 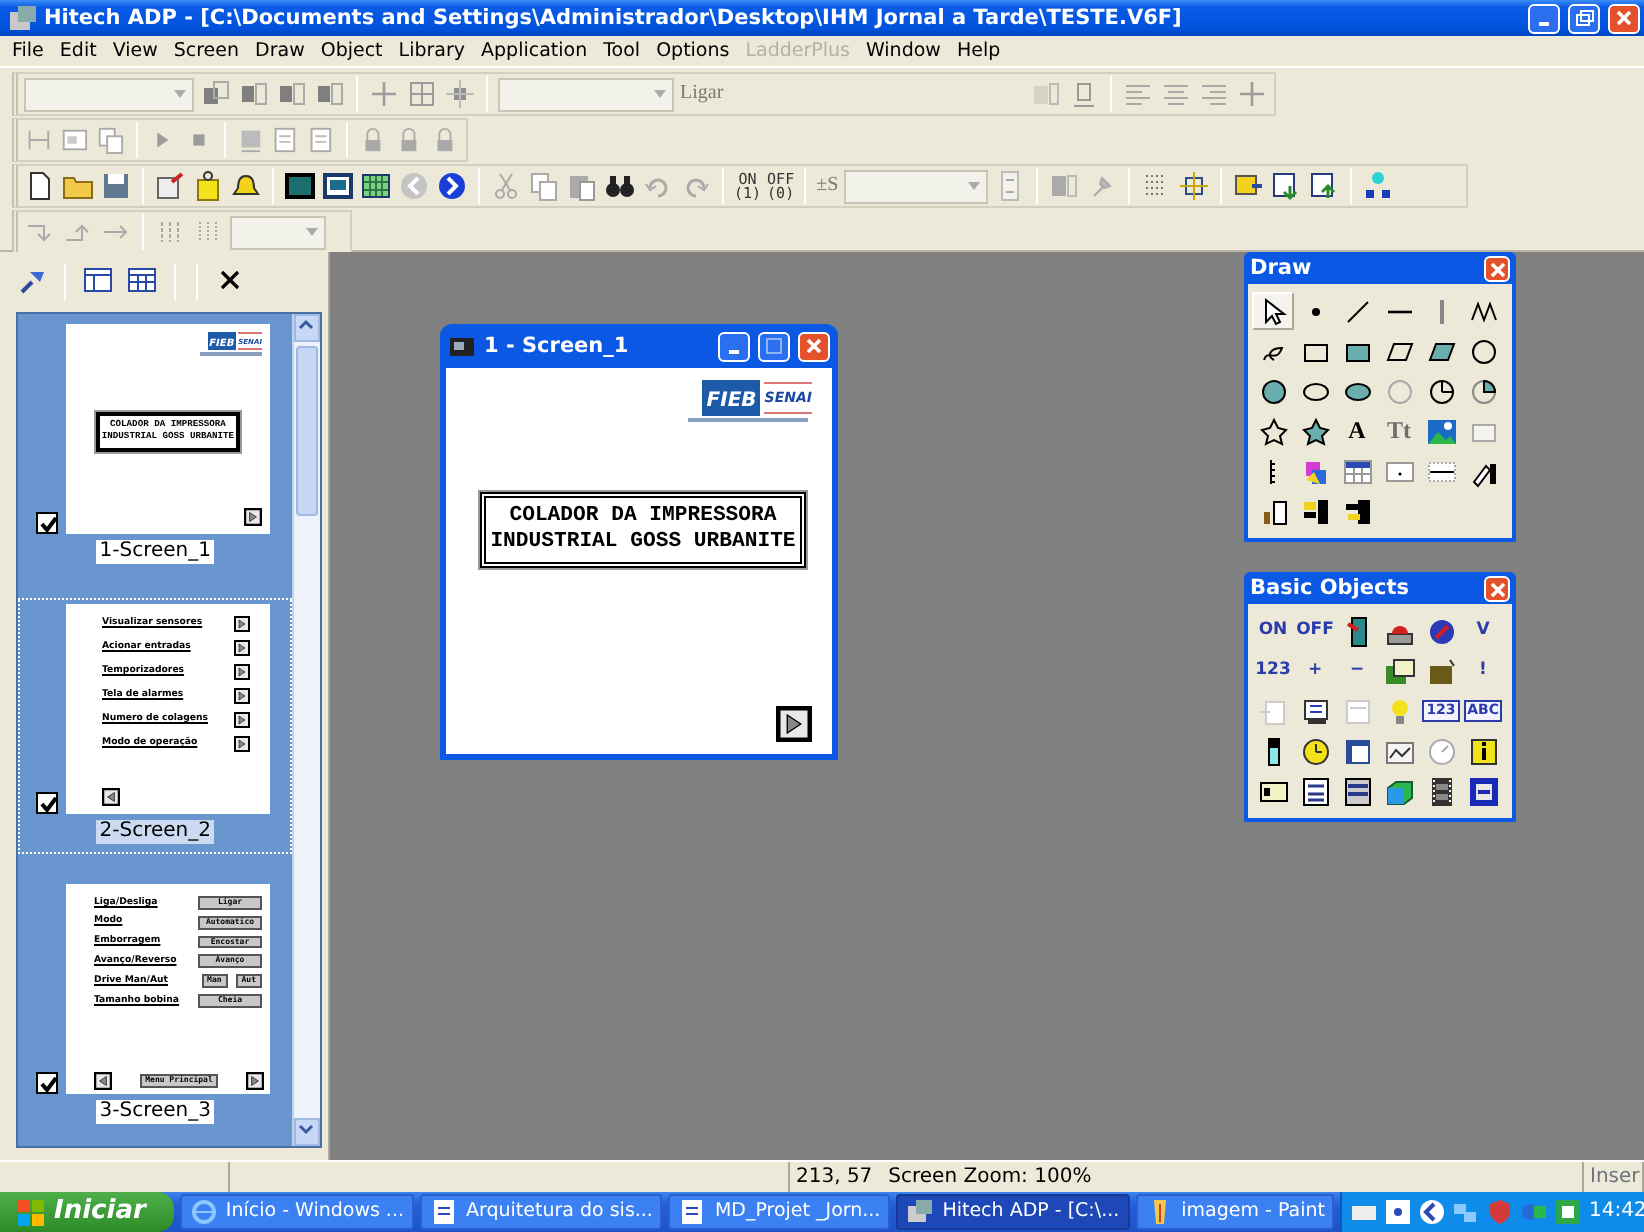 What do you see at coordinates (1483, 671) in the screenshot?
I see `object-button: !` at bounding box center [1483, 671].